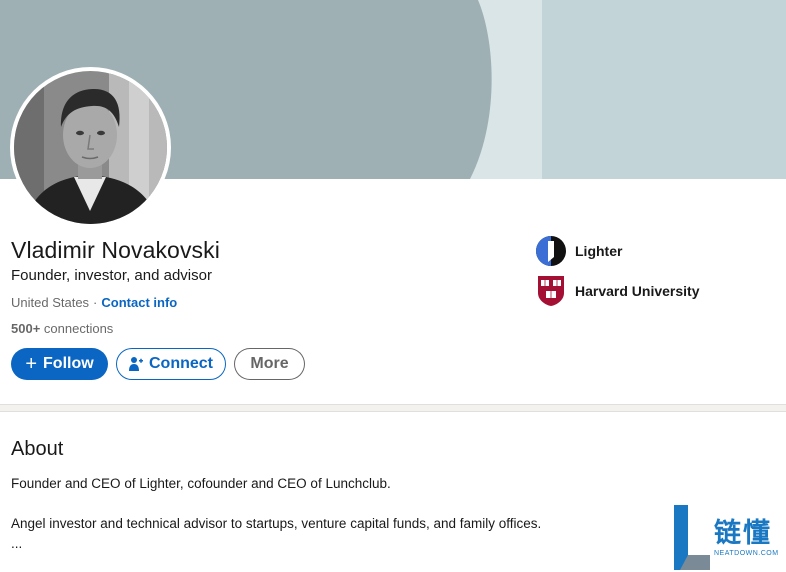  I want to click on org-lighter: Lighter, so click(578, 251).